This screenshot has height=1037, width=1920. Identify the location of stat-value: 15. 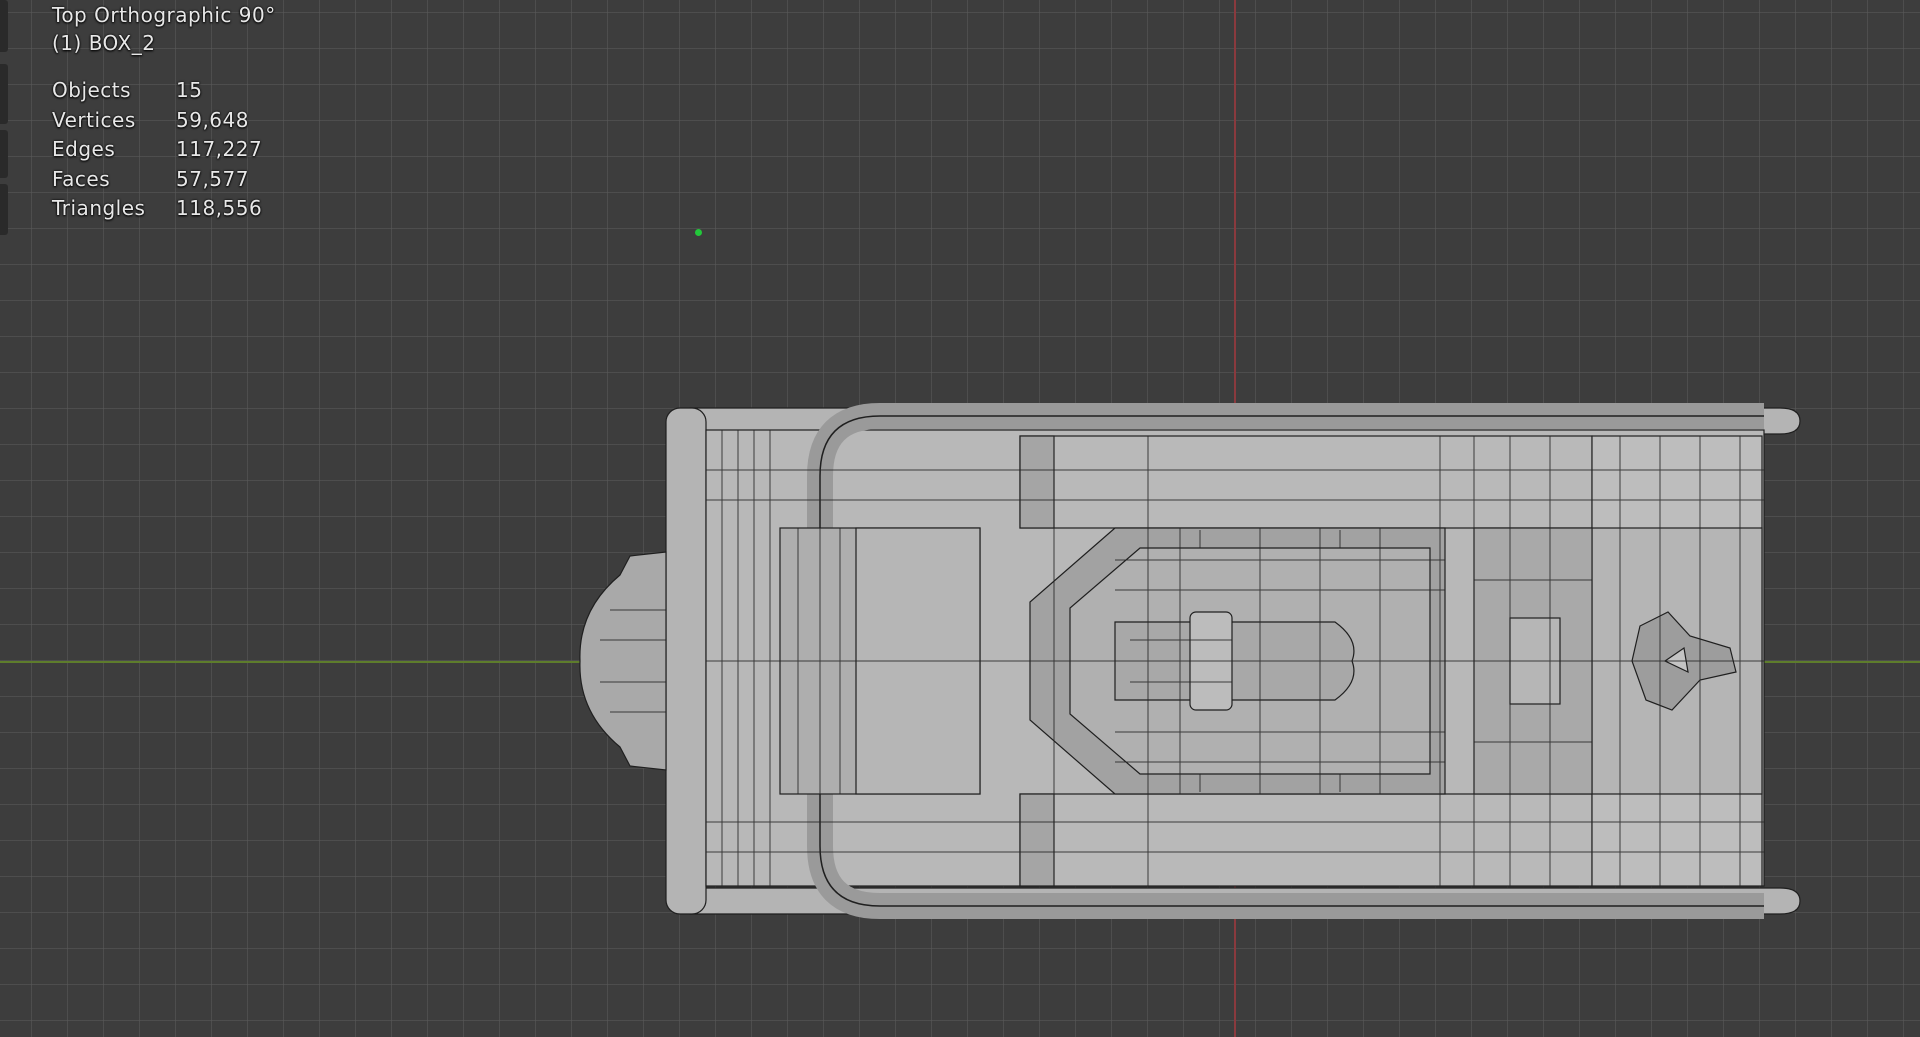
(189, 90).